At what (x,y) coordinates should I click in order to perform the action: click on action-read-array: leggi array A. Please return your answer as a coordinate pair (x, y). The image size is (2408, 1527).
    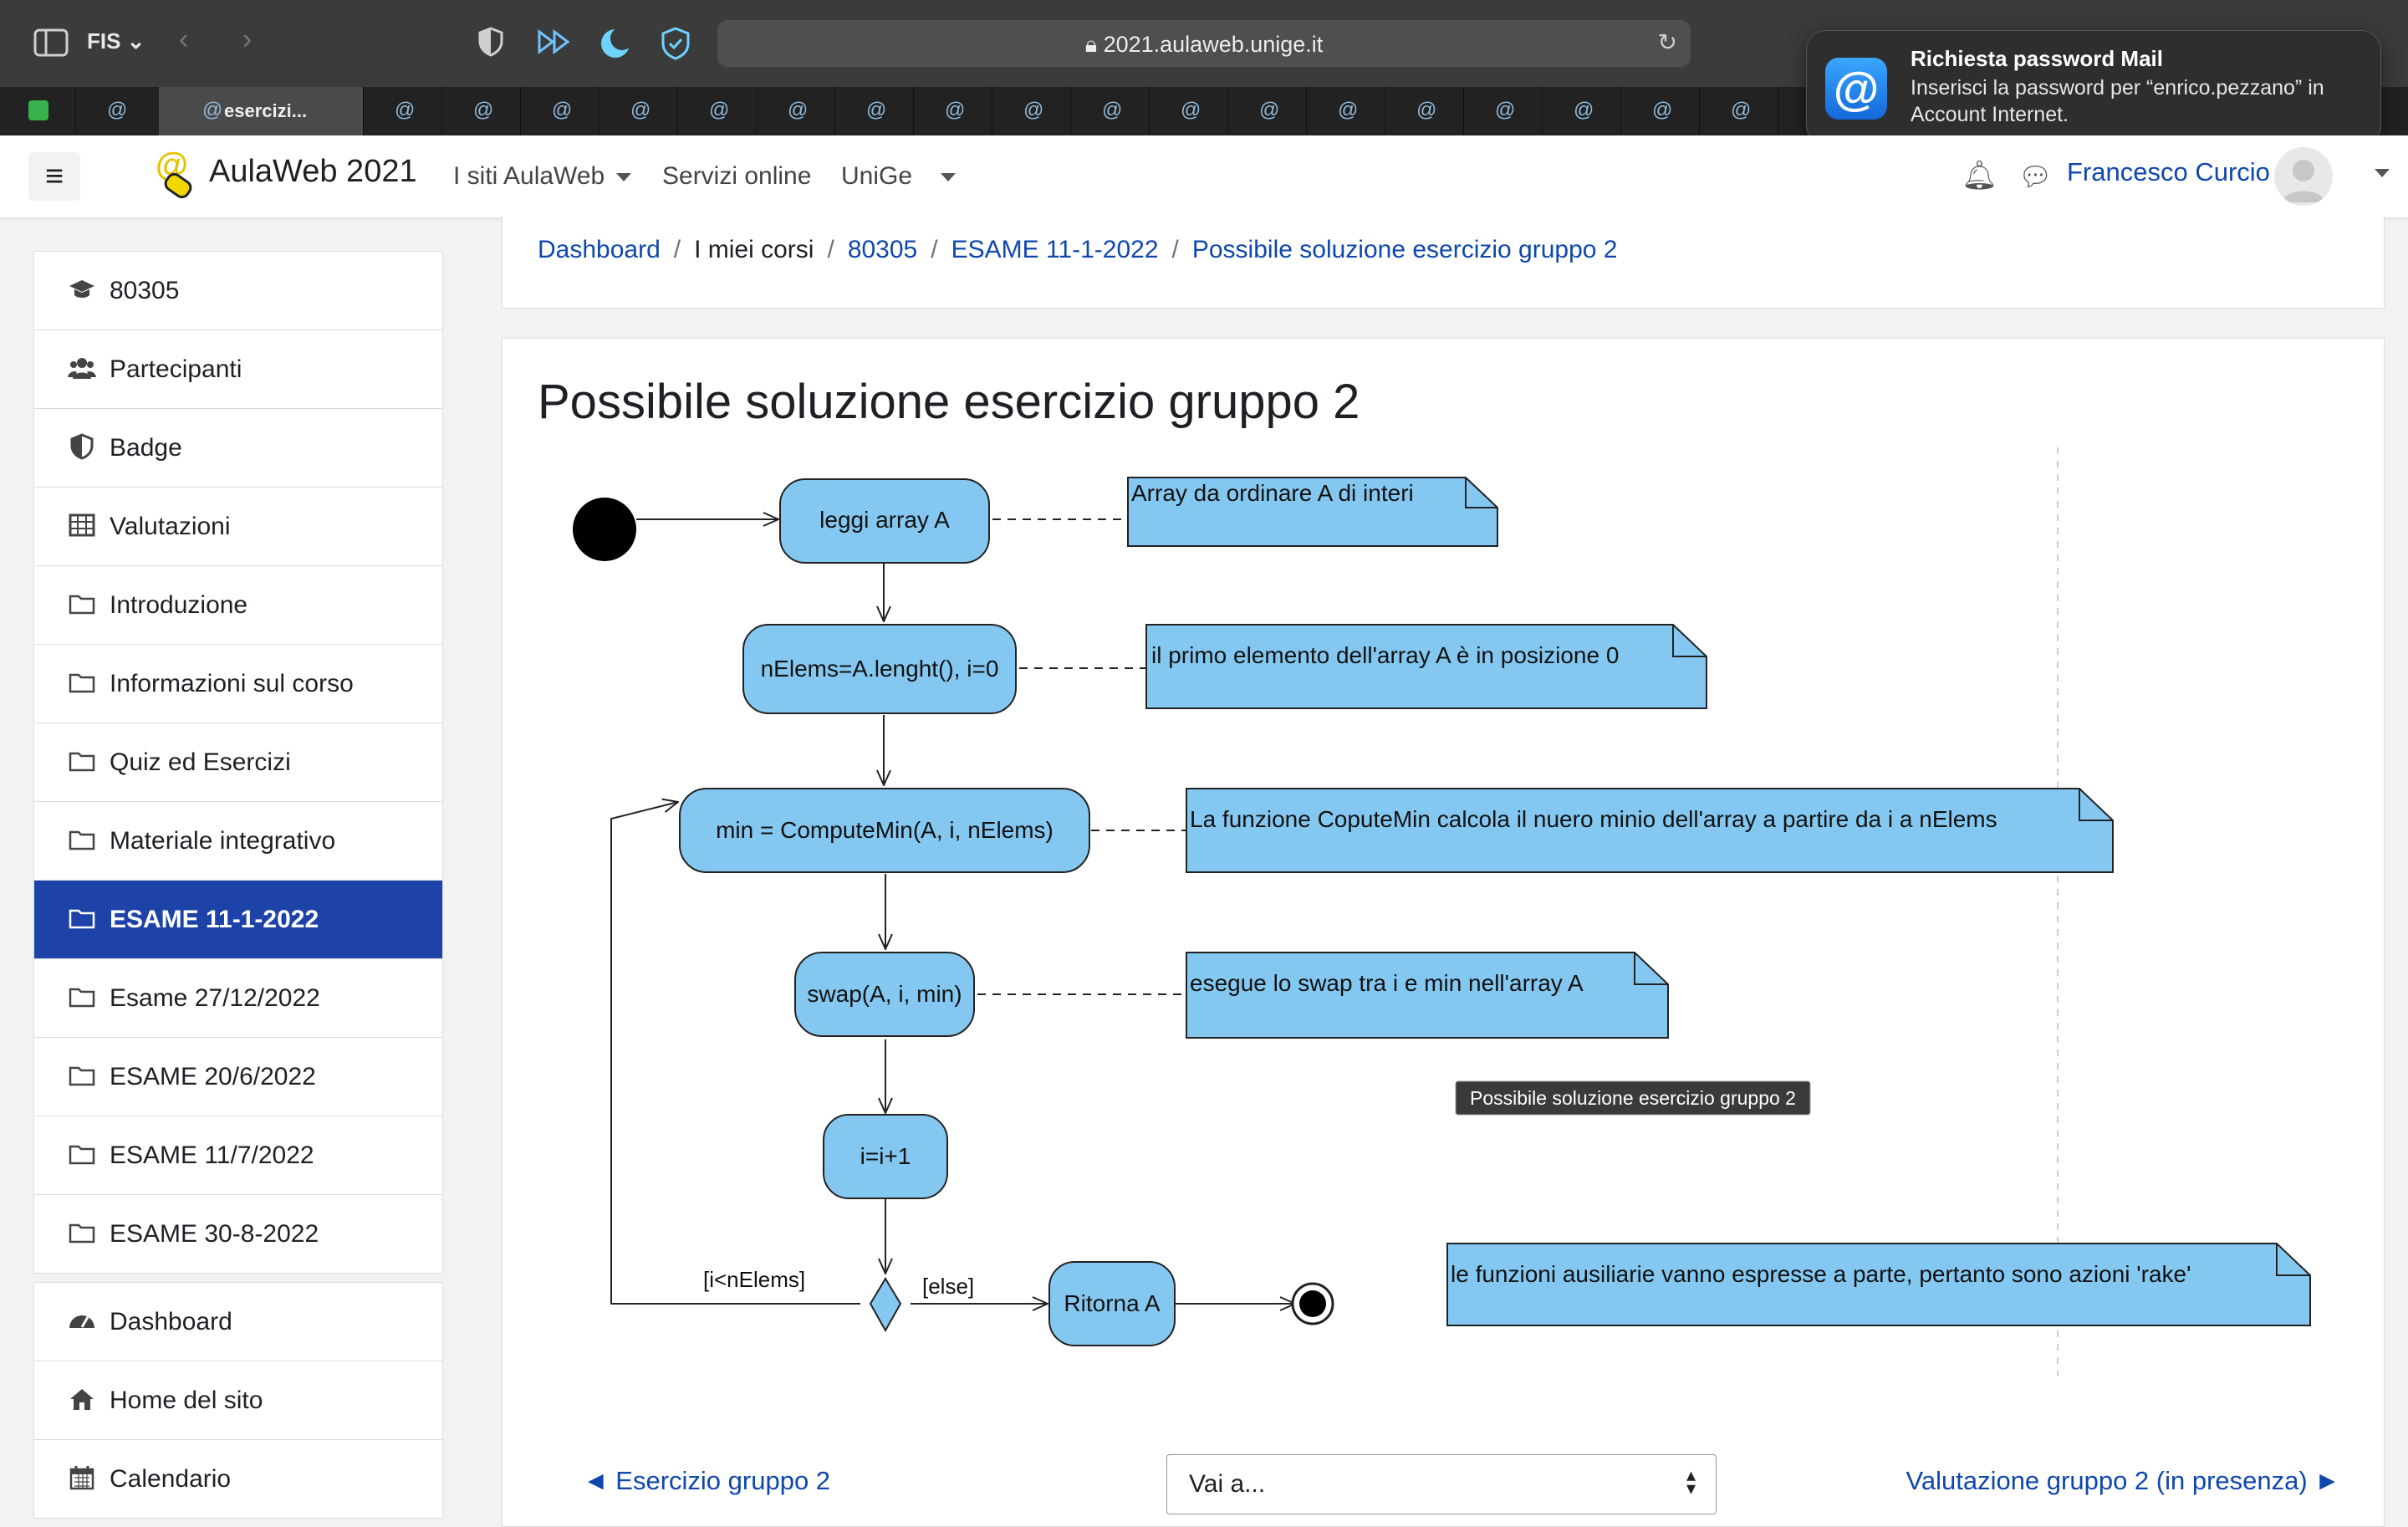
    Looking at the image, I should click on (884, 521).